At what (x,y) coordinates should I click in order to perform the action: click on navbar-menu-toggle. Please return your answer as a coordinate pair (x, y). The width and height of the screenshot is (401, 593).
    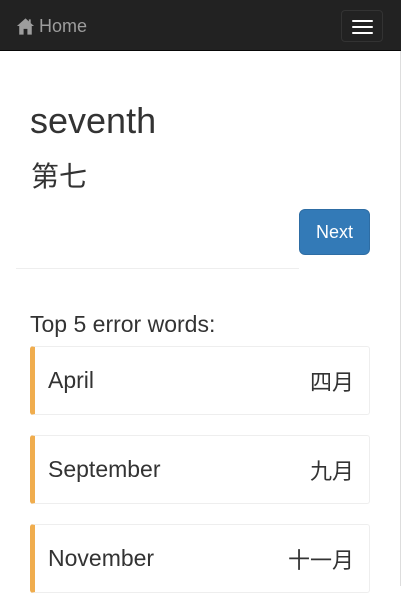
    Looking at the image, I should click on (362, 26).